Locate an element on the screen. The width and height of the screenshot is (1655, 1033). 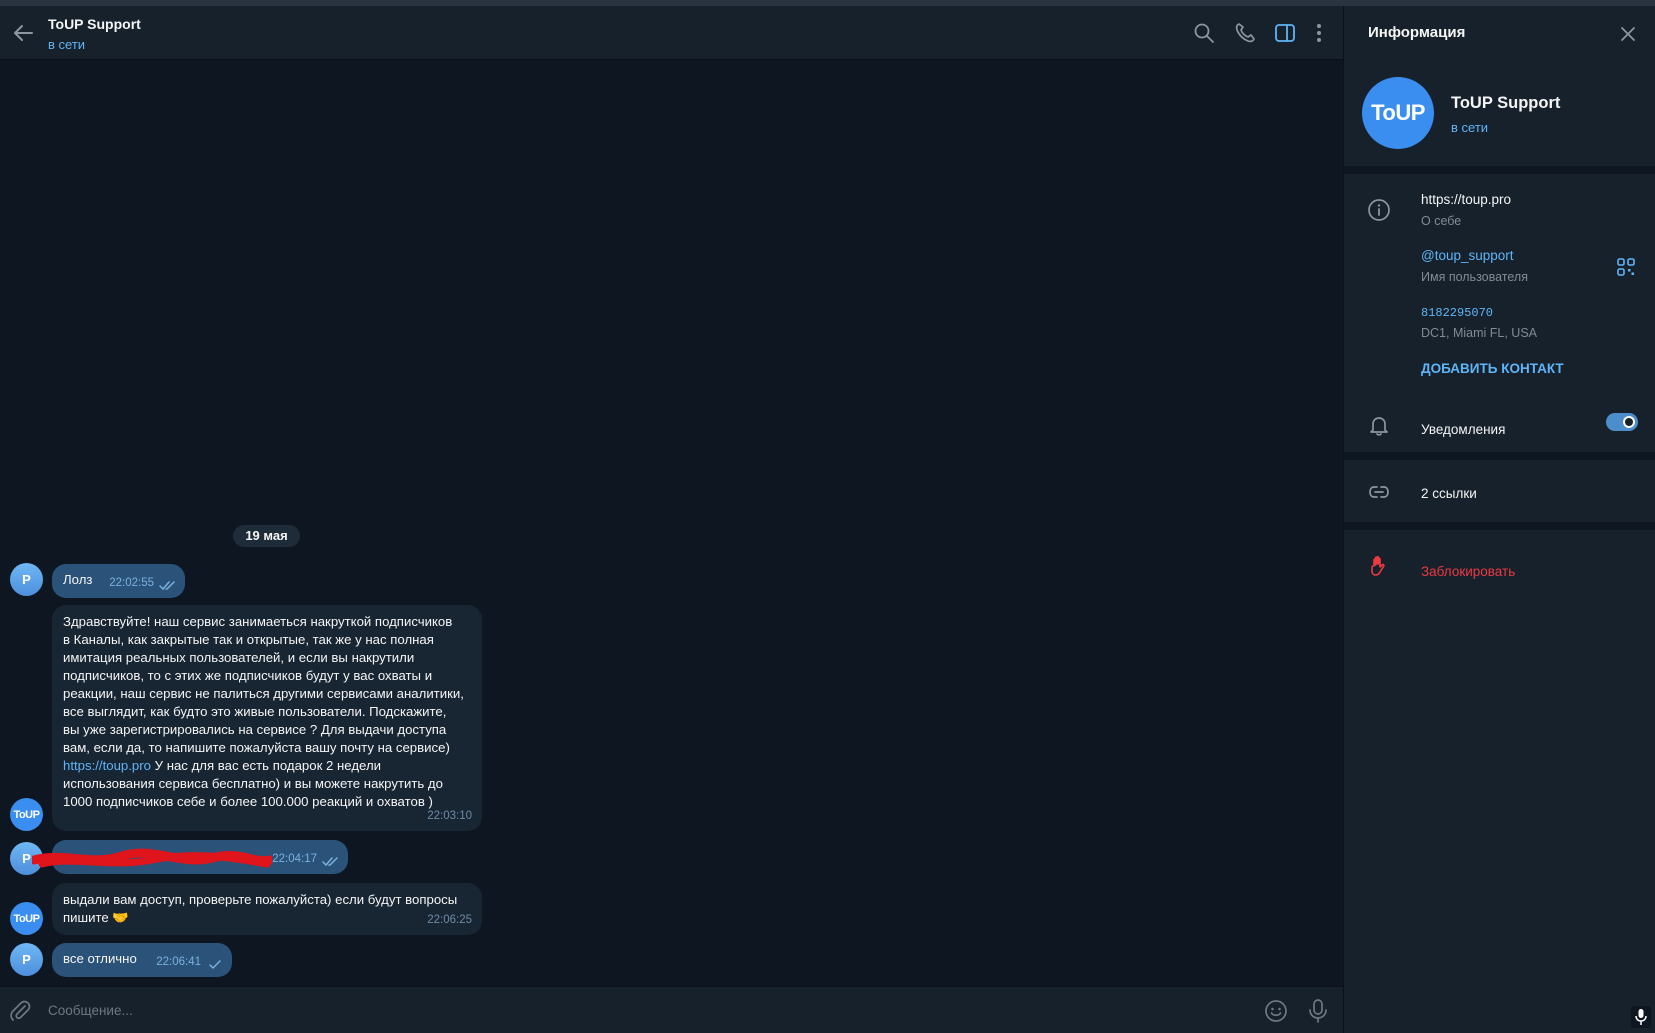
check-icon is located at coordinates (215, 965).